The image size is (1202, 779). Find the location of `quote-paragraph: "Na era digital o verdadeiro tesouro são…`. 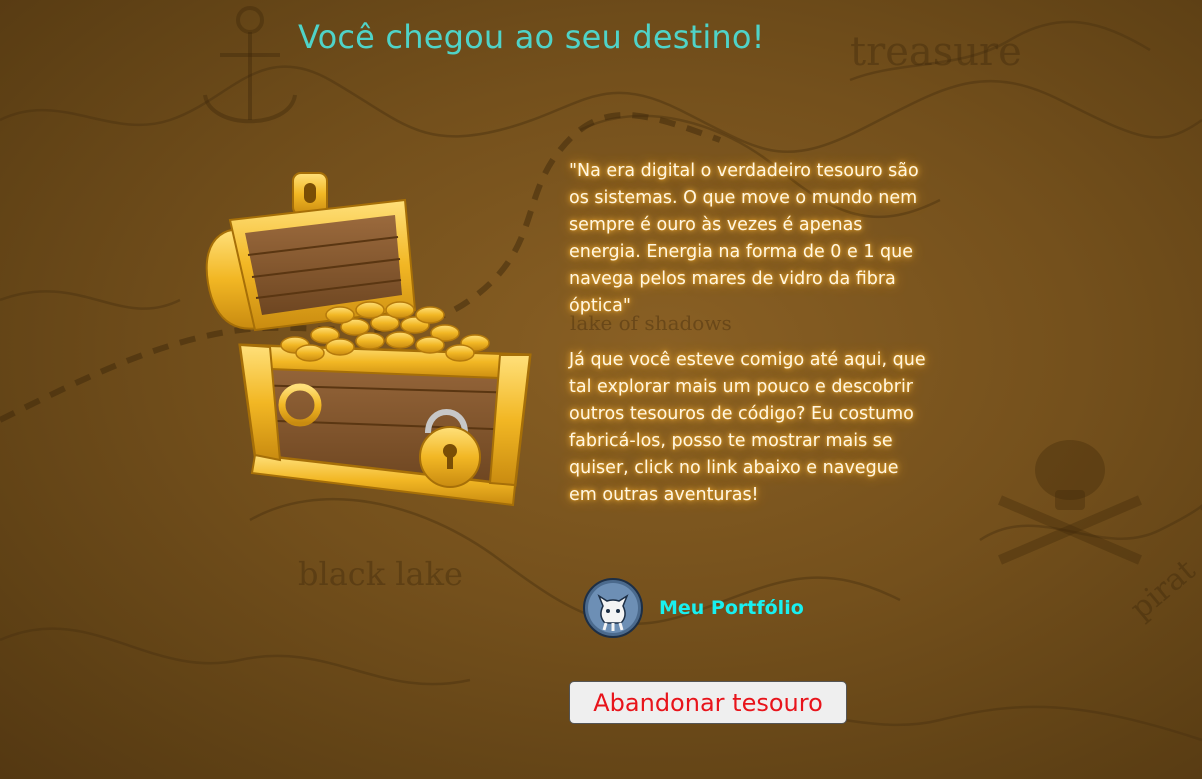

quote-paragraph: "Na era digital o verdadeiro tesouro são… is located at coordinates (744, 238).